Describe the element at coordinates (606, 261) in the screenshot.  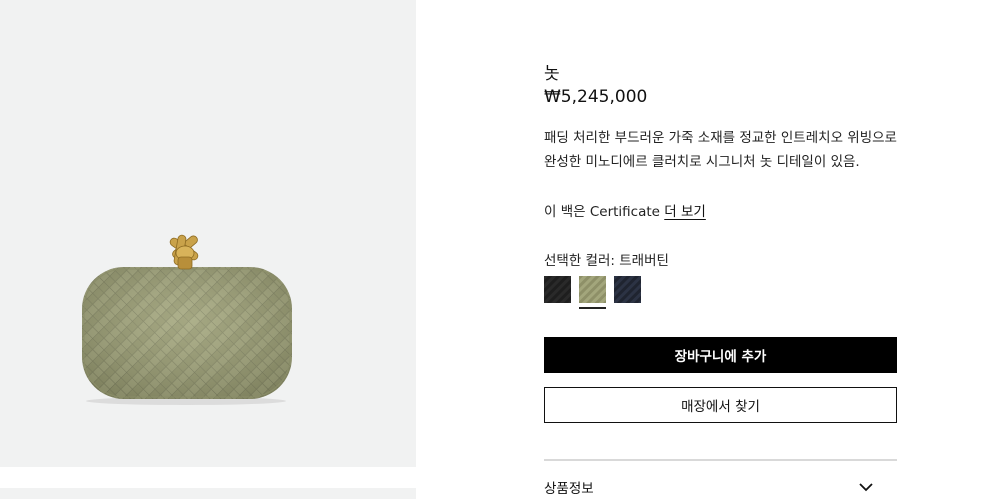
I see `selected-color-label: 선택한 컬러: 트래버틴` at that location.